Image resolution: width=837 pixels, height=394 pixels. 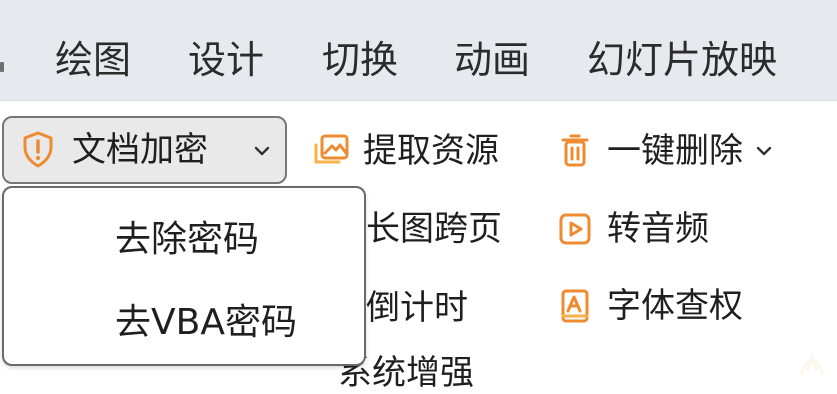 What do you see at coordinates (575, 151) in the screenshot?
I see `trash-icon` at bounding box center [575, 151].